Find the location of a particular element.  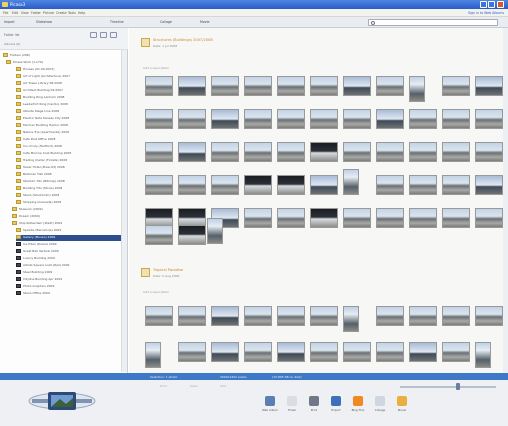

folder-tree-item: Nature Trip (Apartments) 2008 is located at coordinates (68, 133).